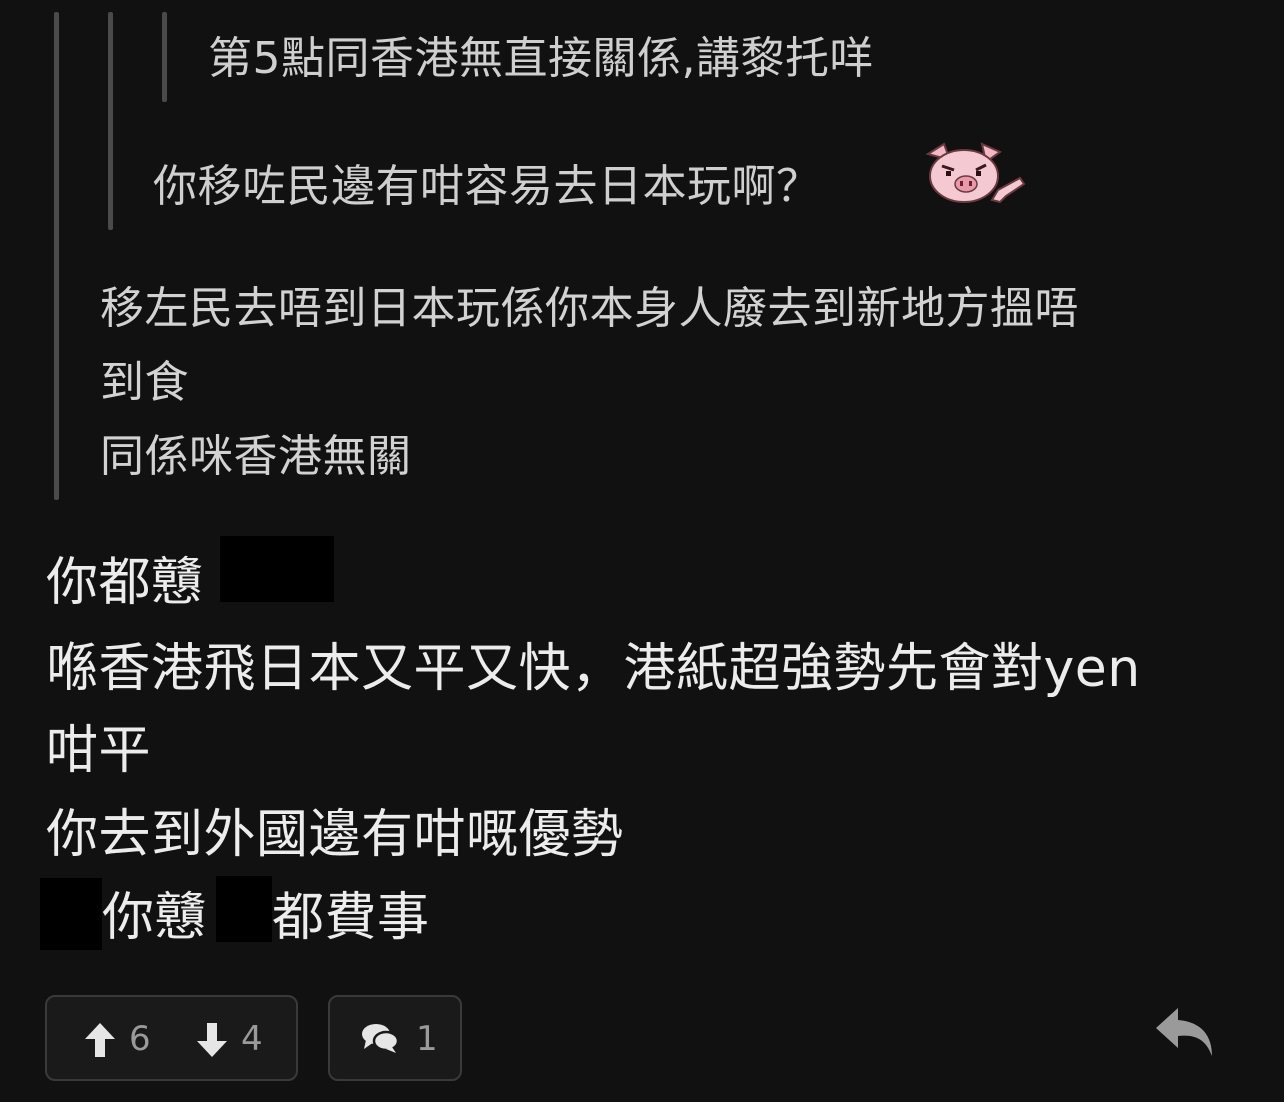 This screenshot has width=1284, height=1102. I want to click on comment-button: 1, so click(395, 1038).